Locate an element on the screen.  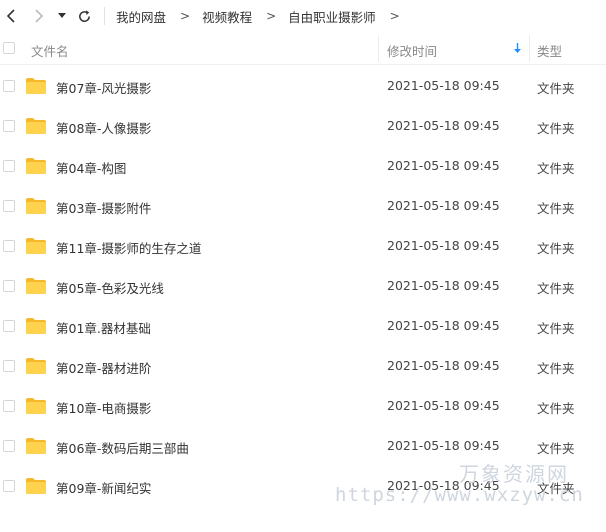
forward-button is located at coordinates (39, 16).